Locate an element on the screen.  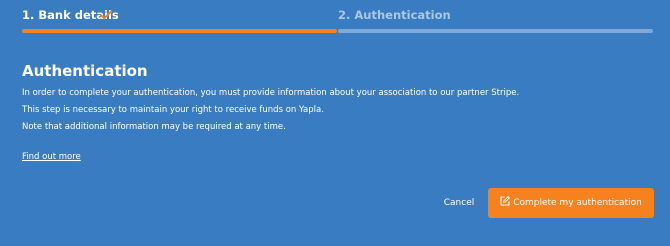
edit-icon is located at coordinates (505, 201).